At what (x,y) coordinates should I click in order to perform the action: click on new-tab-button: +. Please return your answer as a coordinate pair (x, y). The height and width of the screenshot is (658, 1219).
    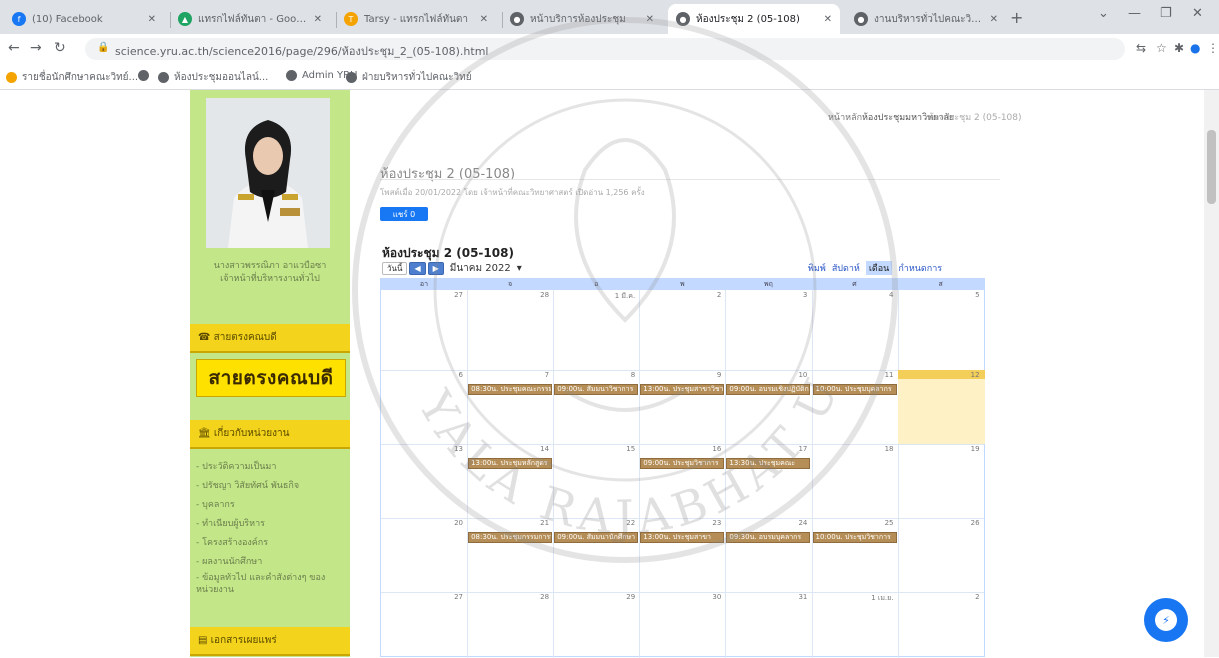
    Looking at the image, I should click on (1016, 17).